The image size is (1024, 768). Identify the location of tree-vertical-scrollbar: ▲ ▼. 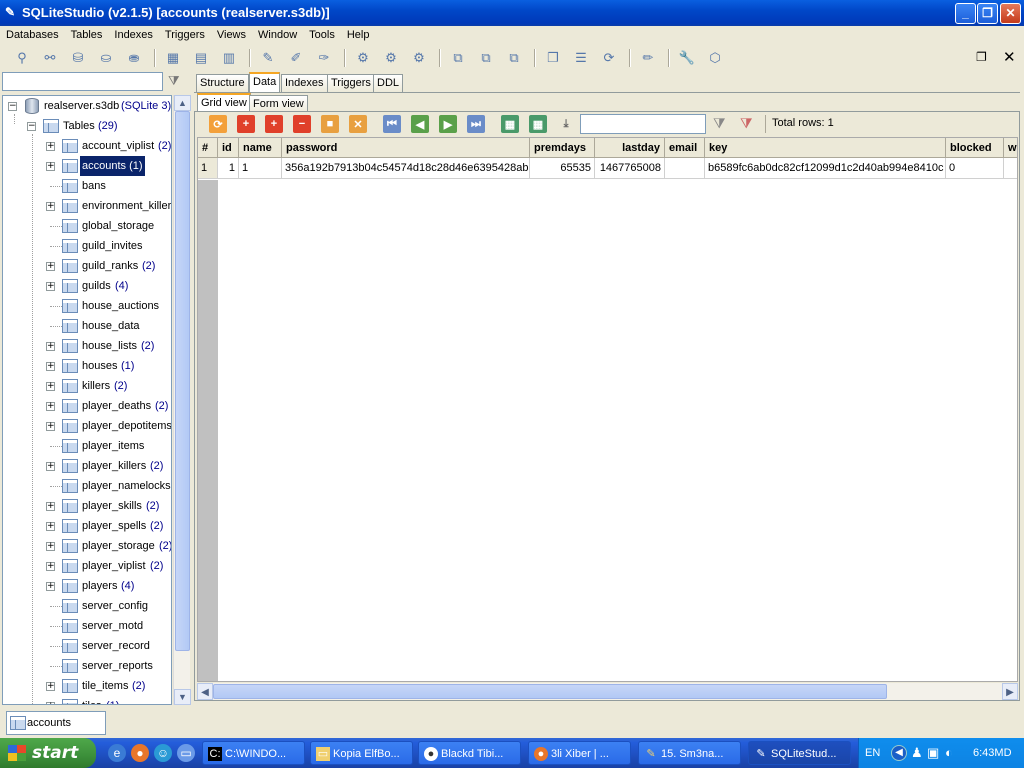
(182, 400).